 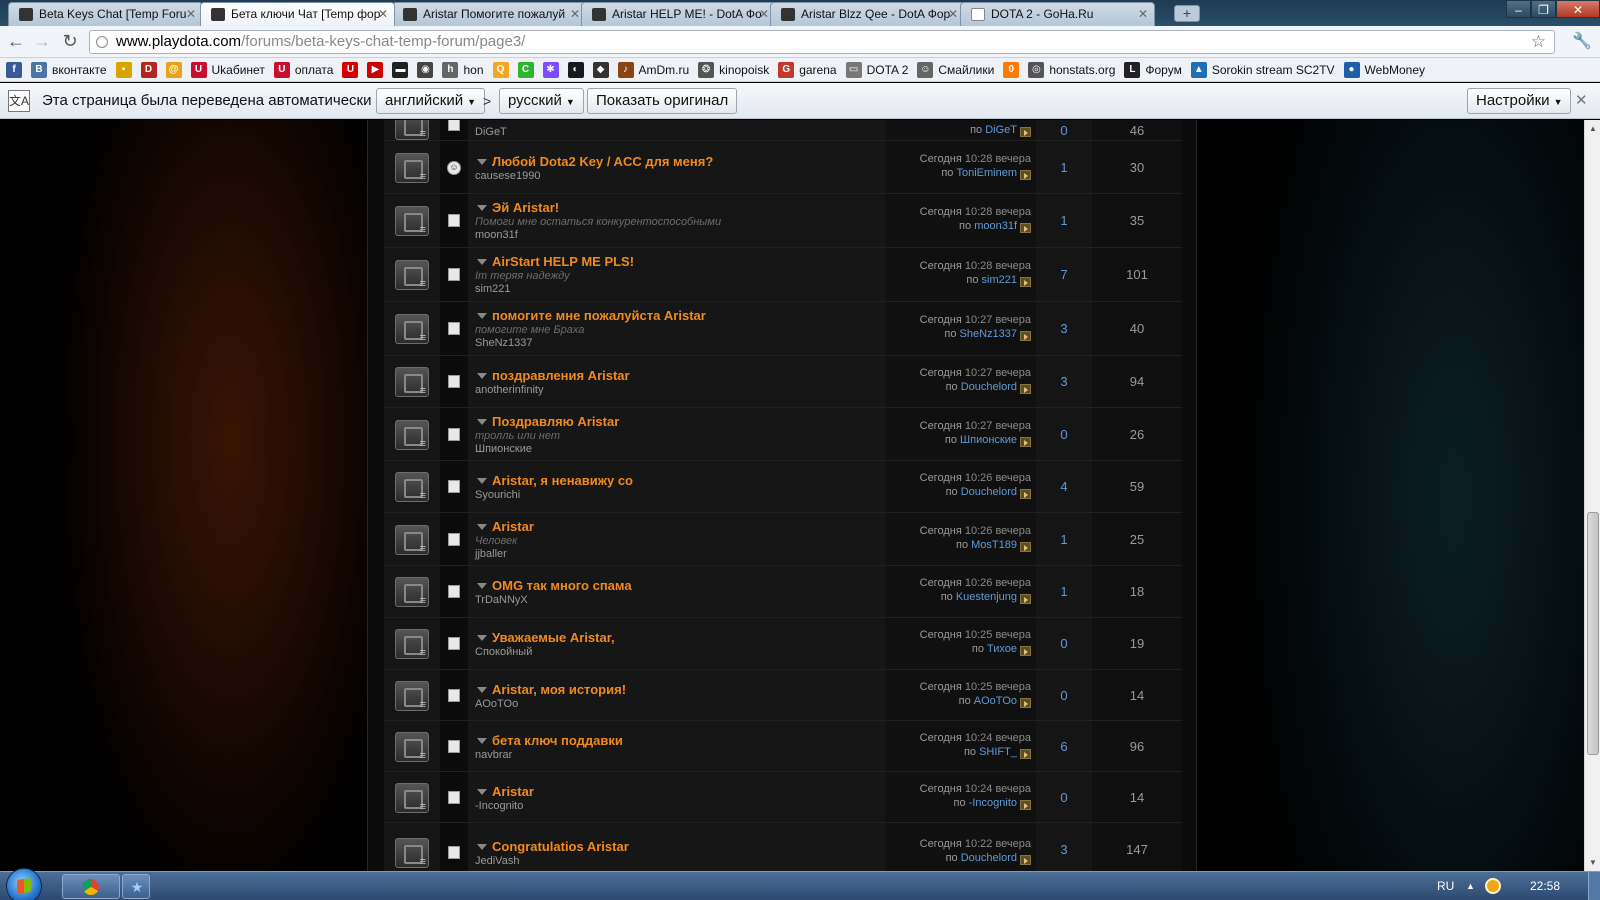 What do you see at coordinates (988, 440) in the screenshot?
I see `last-post-user-link: Шпионские` at bounding box center [988, 440].